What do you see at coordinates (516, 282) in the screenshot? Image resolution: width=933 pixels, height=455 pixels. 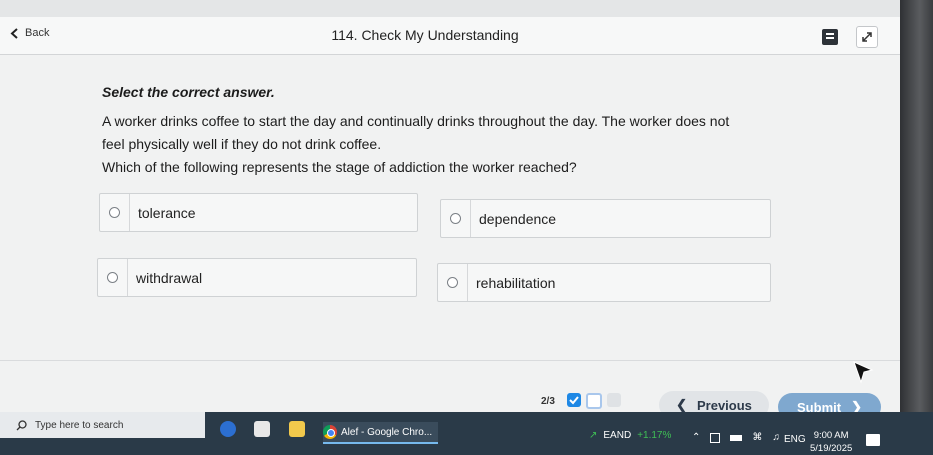 I see `option-label: rehabilitation` at bounding box center [516, 282].